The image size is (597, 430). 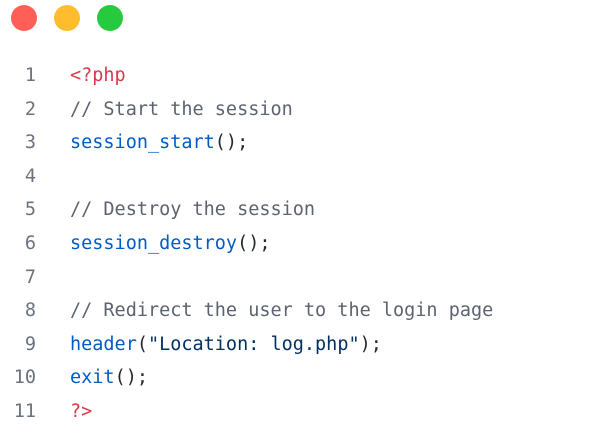 What do you see at coordinates (24, 411) in the screenshot?
I see `line-number: 11` at bounding box center [24, 411].